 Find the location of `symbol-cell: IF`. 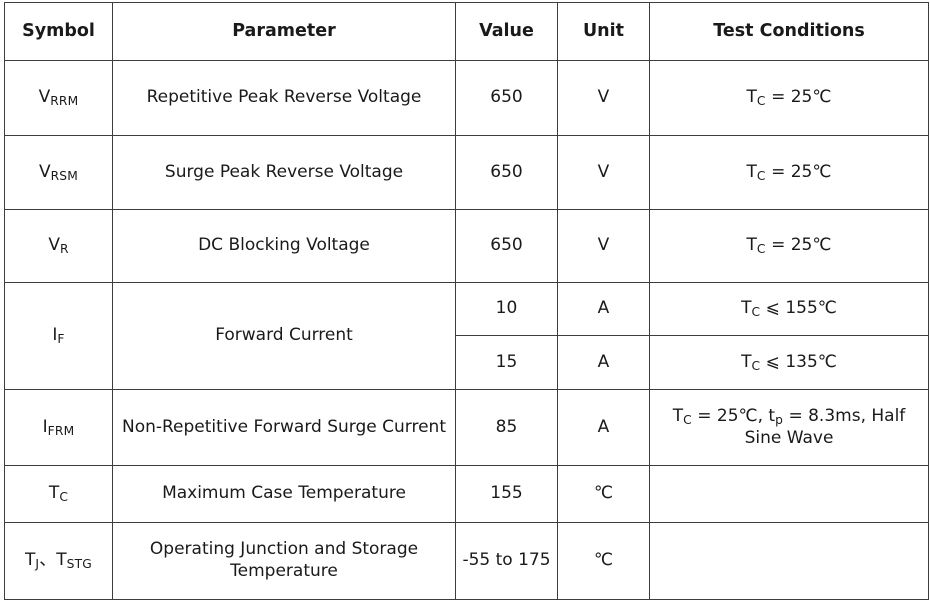

symbol-cell: IF is located at coordinates (58, 336).